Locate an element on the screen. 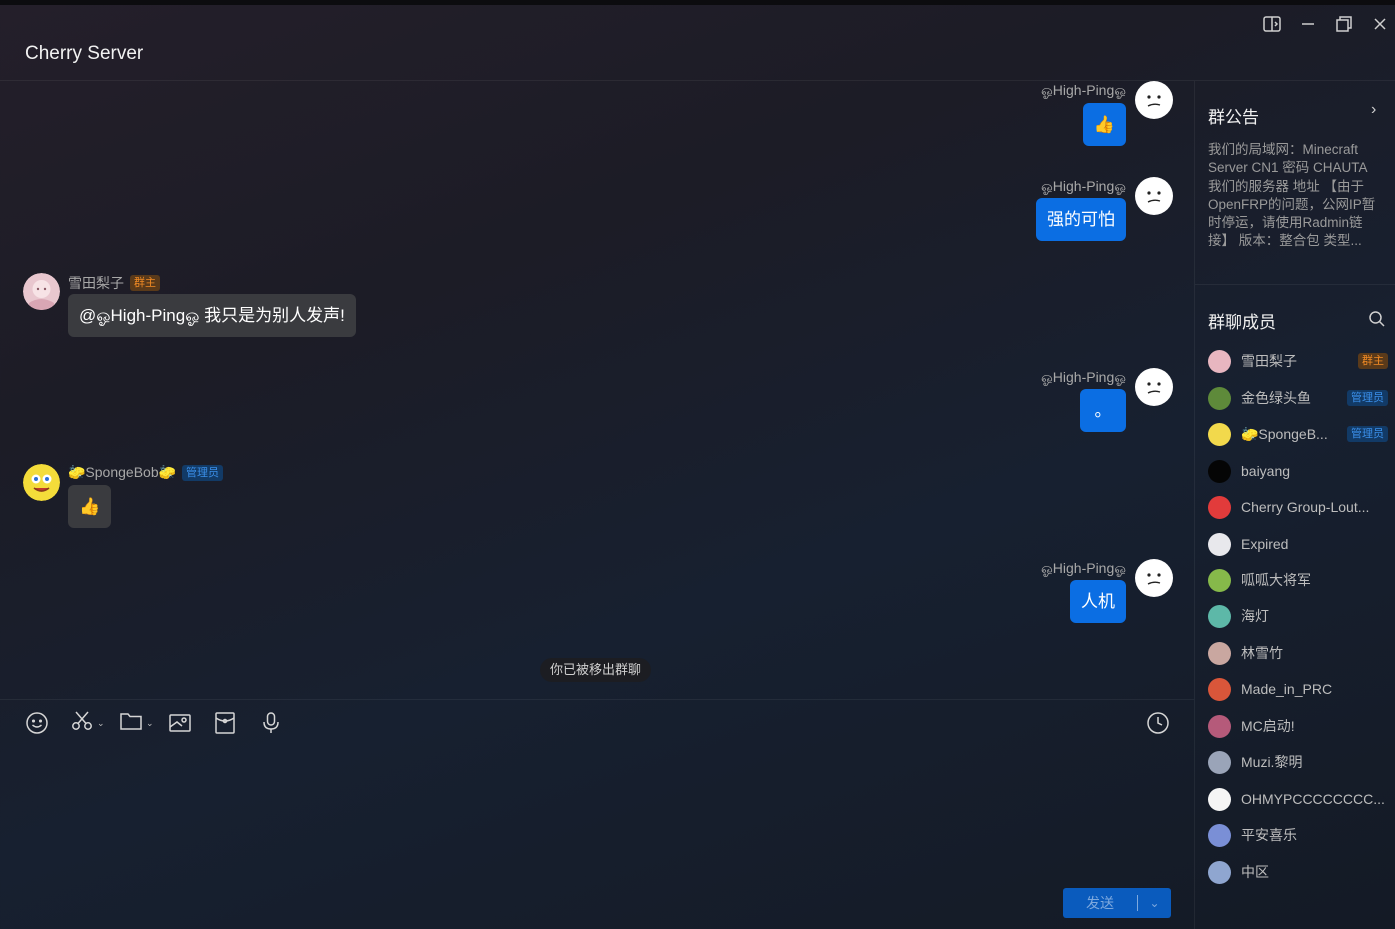  member-name: baiyang is located at coordinates (1266, 471).